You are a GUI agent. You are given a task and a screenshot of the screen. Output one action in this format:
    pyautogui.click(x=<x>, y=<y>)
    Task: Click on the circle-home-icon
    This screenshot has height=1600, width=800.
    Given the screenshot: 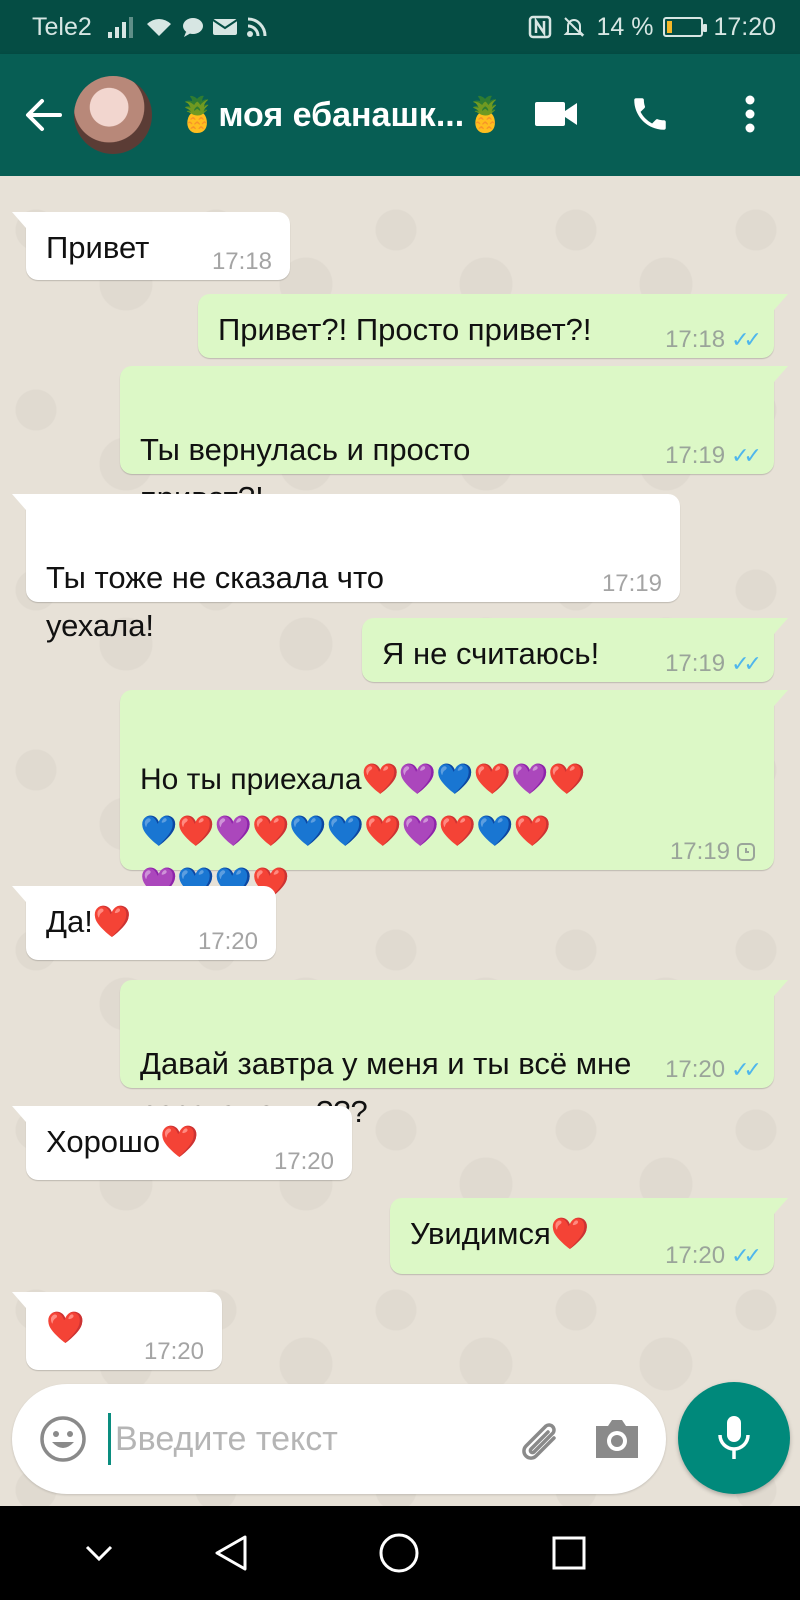 What is the action you would take?
    pyautogui.click(x=399, y=1553)
    